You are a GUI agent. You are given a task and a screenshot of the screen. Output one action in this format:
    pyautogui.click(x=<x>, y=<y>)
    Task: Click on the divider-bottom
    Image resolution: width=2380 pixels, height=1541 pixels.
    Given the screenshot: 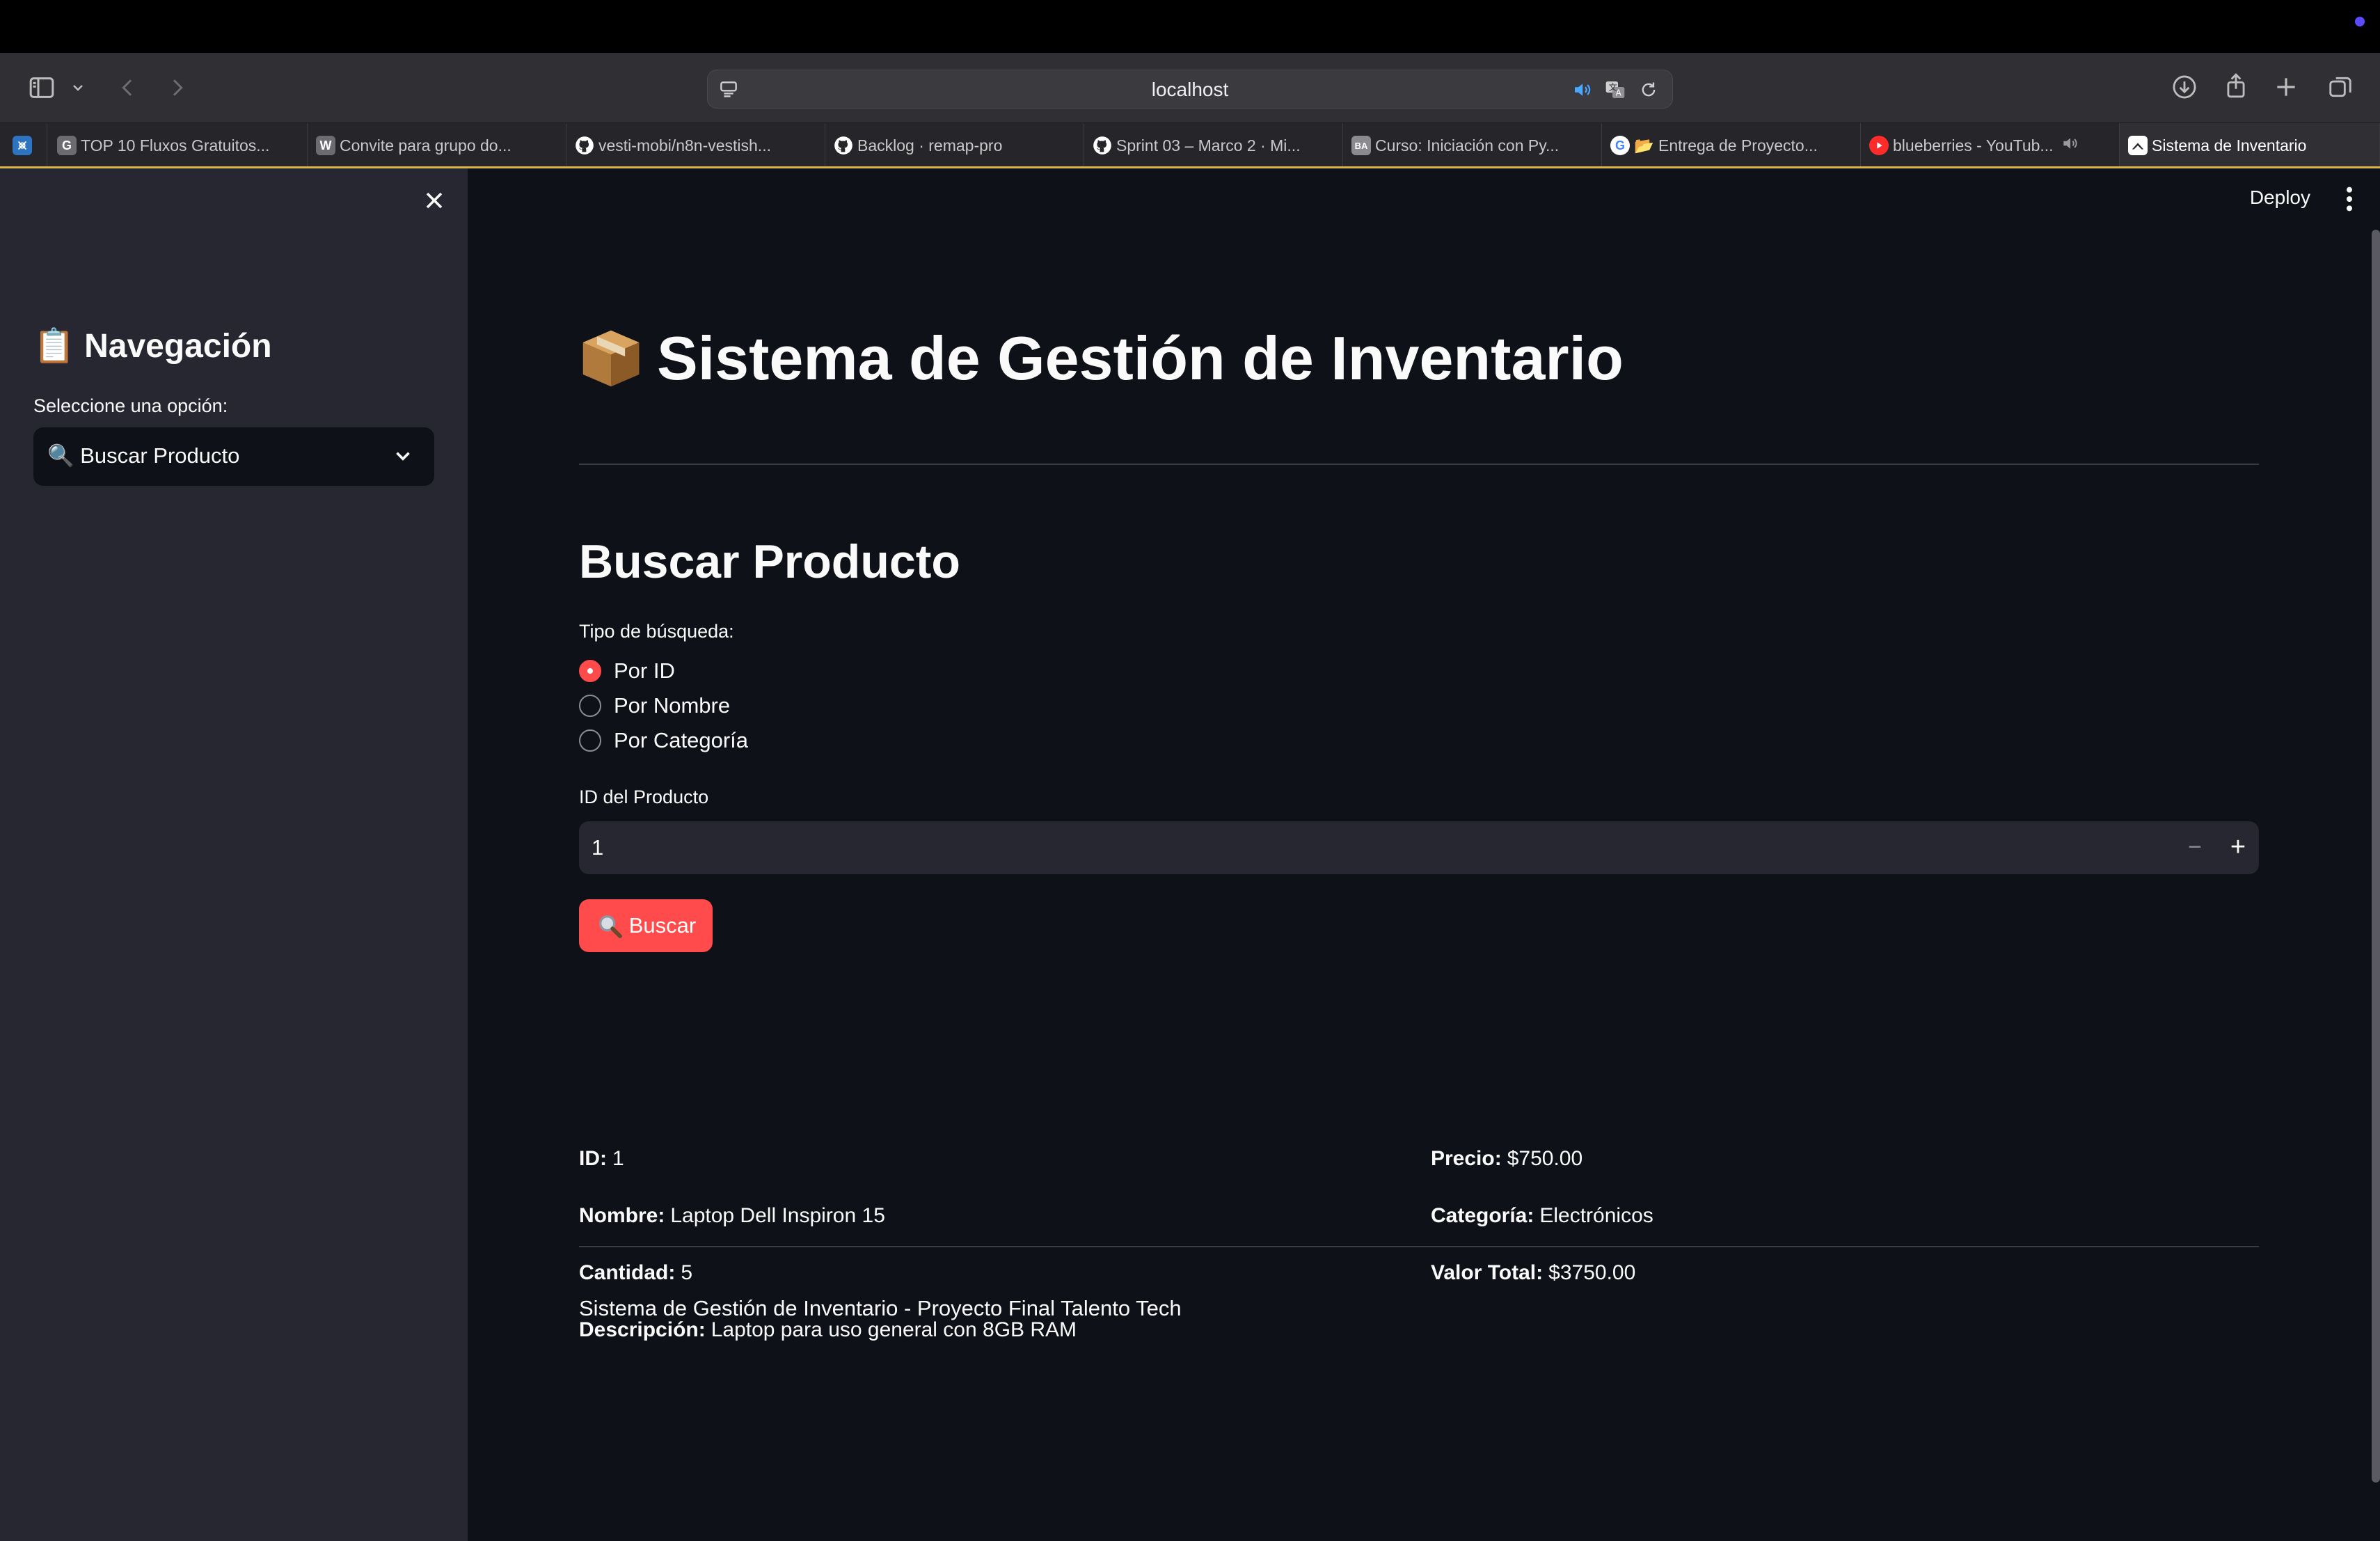 What is the action you would take?
    pyautogui.click(x=1419, y=1246)
    